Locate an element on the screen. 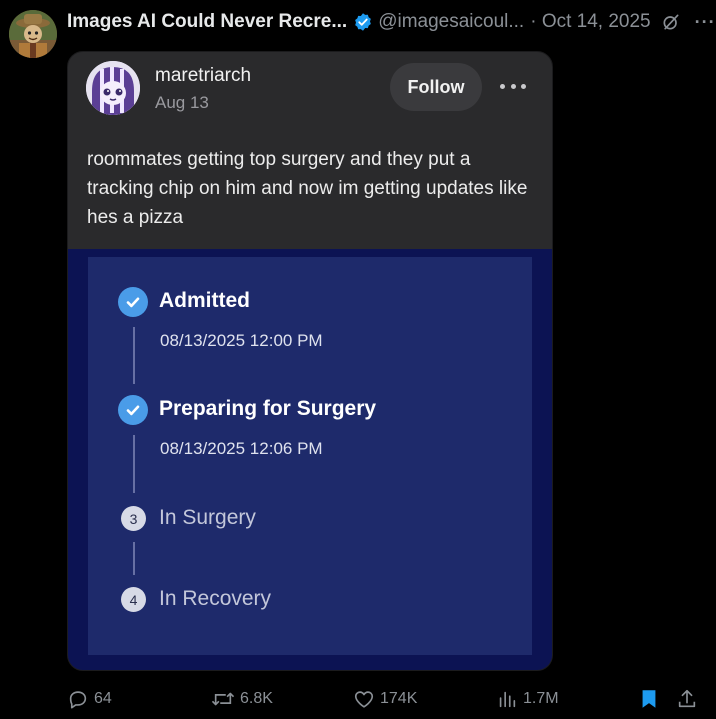 The height and width of the screenshot is (719, 716). purple-haired-character-avatar-icon is located at coordinates (113, 88).